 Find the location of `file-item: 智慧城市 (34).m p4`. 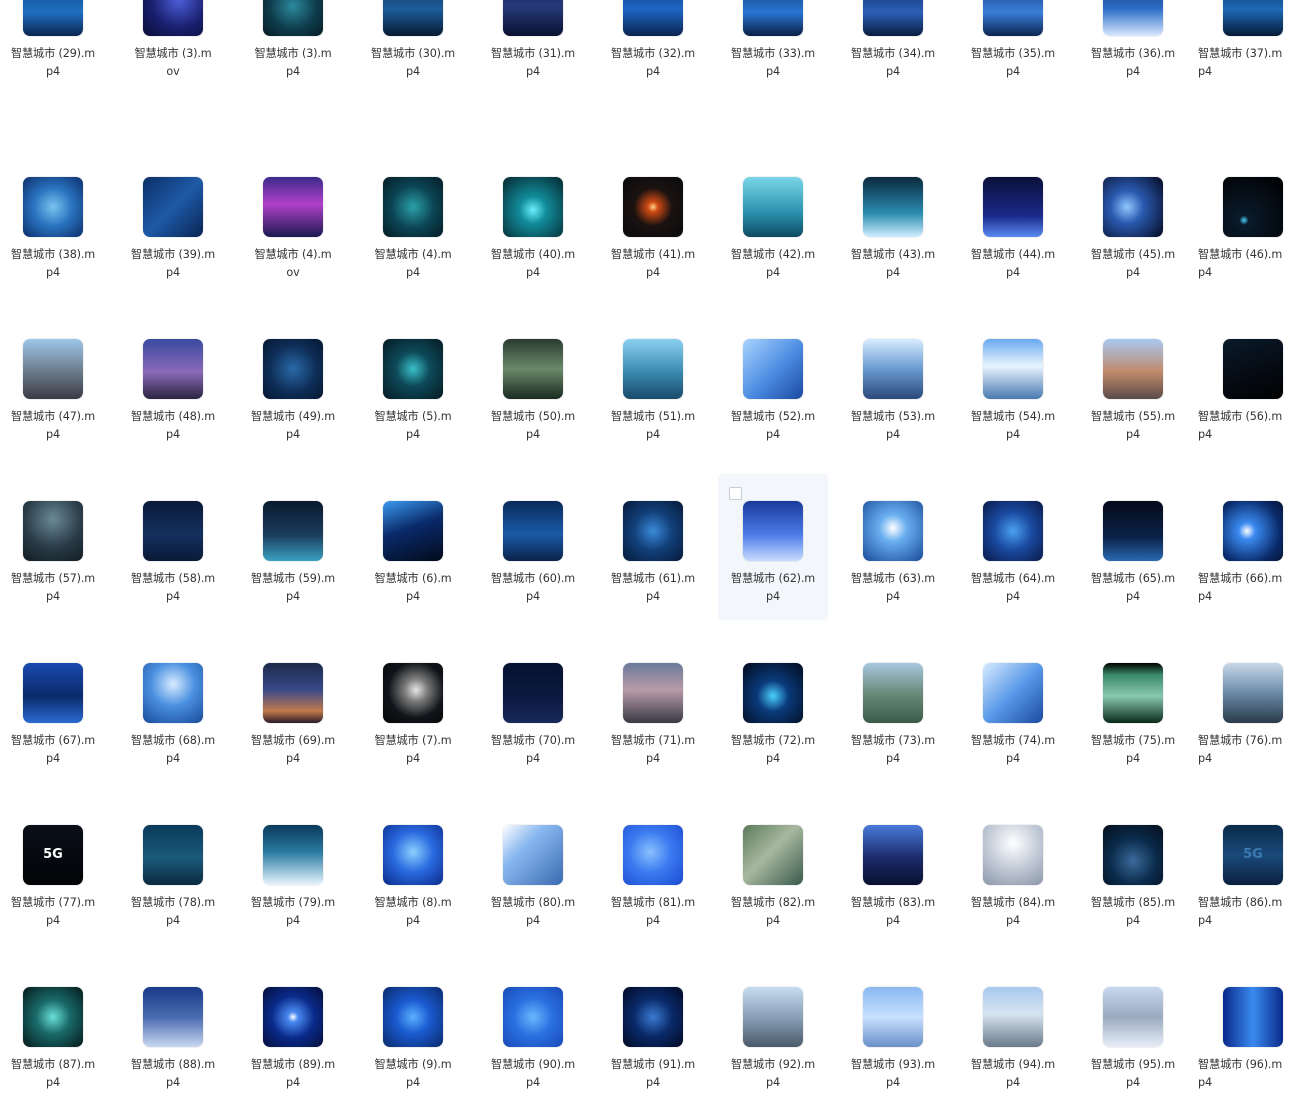

file-item: 智慧城市 (34).m p4 is located at coordinates (893, 67).